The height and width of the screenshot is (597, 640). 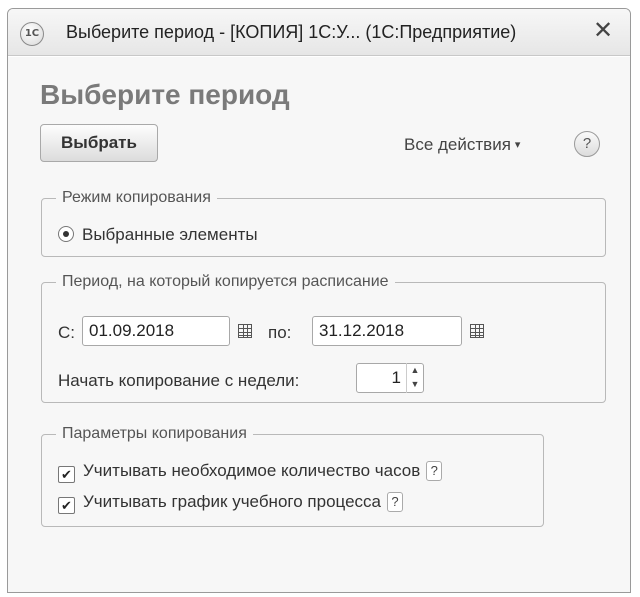 I want to click on date-from-field: 01.09.2018, so click(x=156, y=331).